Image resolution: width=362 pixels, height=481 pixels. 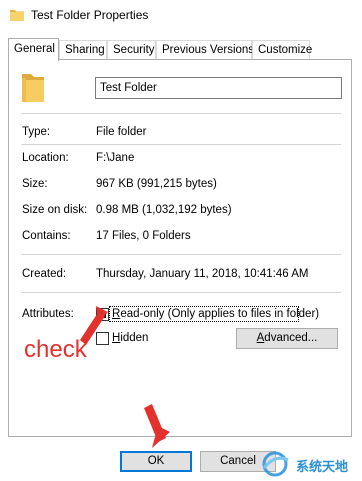 I want to click on site-watermark: 系统天地, so click(x=310, y=464).